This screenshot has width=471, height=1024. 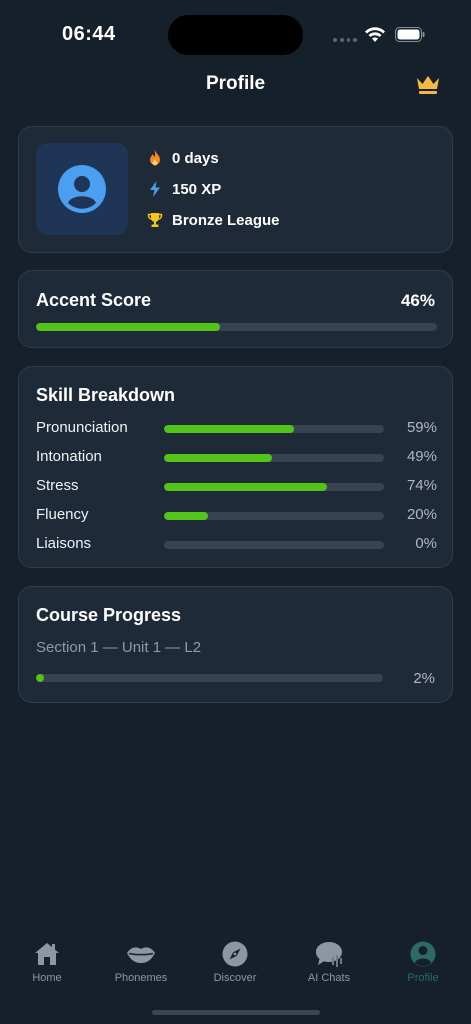 I want to click on trophy-icon, so click(x=155, y=220).